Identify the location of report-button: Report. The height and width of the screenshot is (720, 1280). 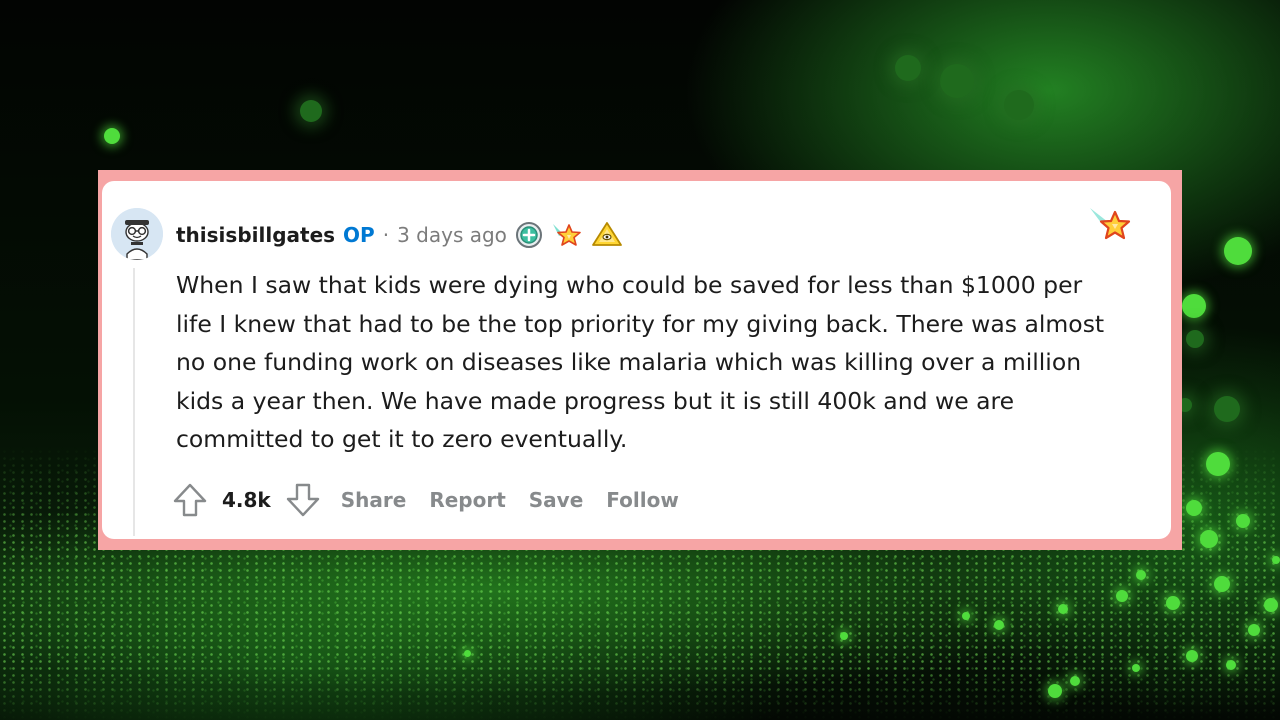
(467, 500).